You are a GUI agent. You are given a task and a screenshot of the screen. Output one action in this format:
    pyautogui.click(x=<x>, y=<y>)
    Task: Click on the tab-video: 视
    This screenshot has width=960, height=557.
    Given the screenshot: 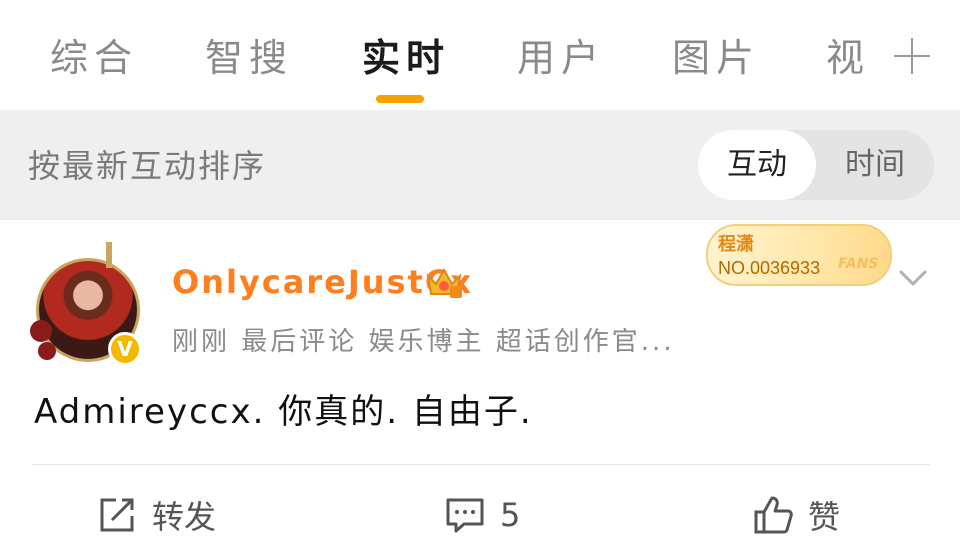 What is the action you would take?
    pyautogui.click(x=848, y=58)
    